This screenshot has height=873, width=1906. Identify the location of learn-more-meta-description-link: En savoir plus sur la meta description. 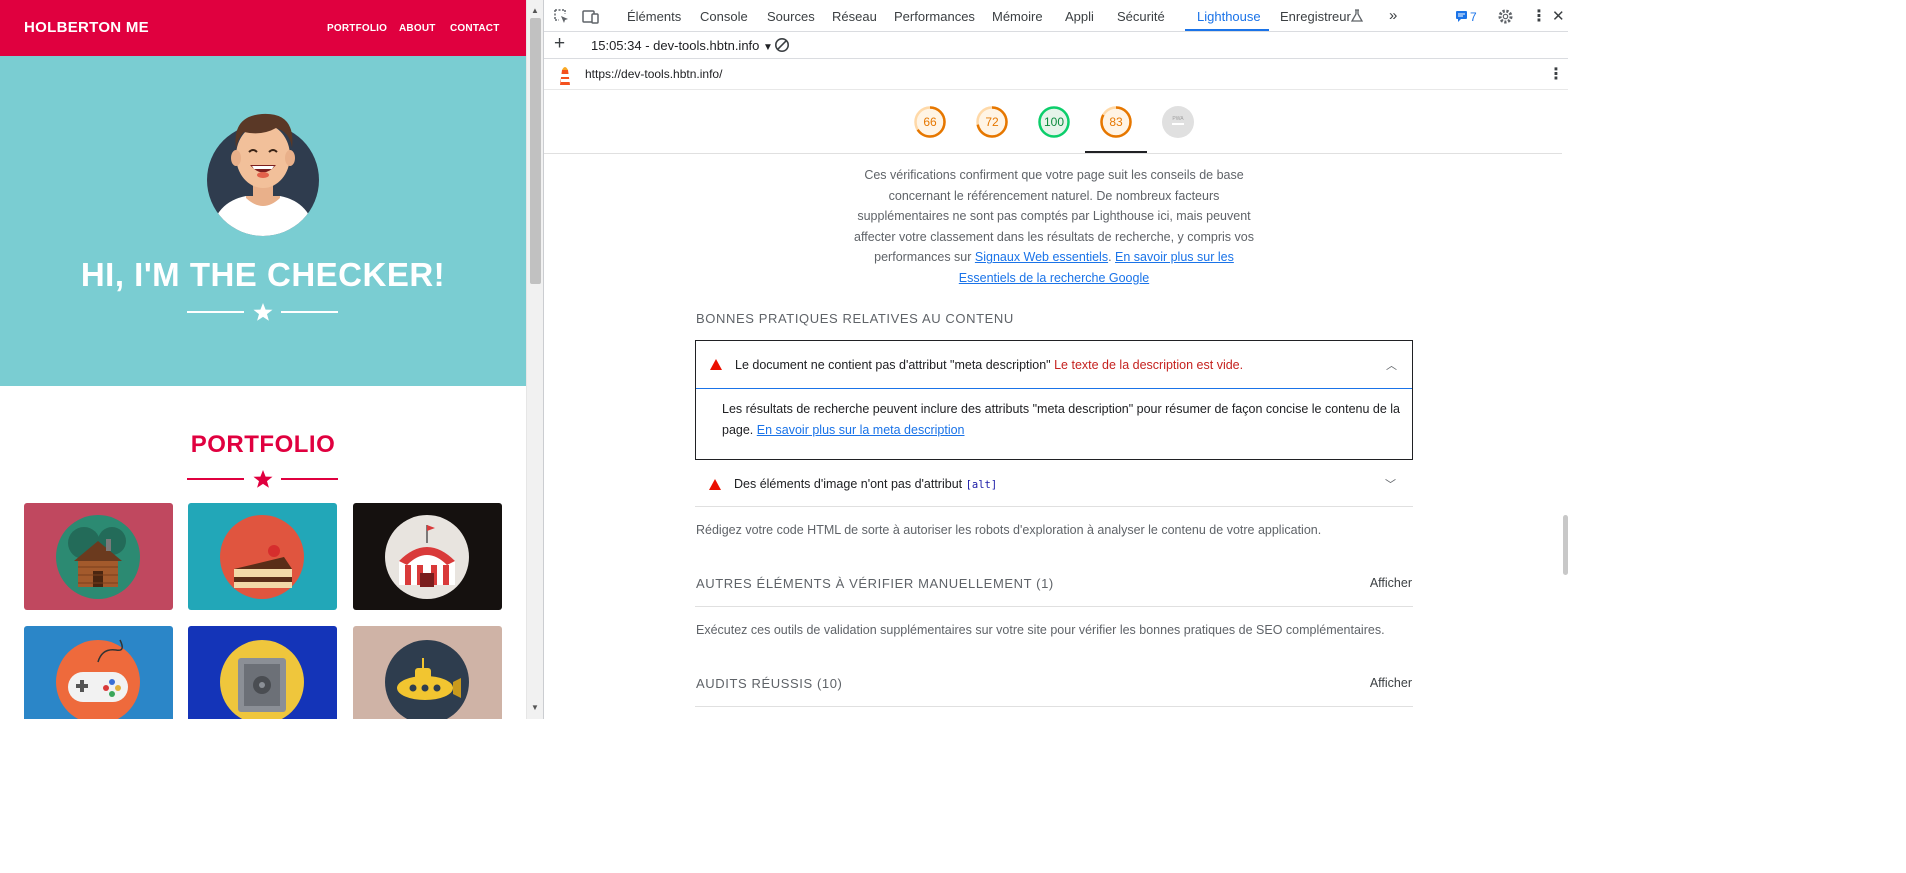
(861, 430).